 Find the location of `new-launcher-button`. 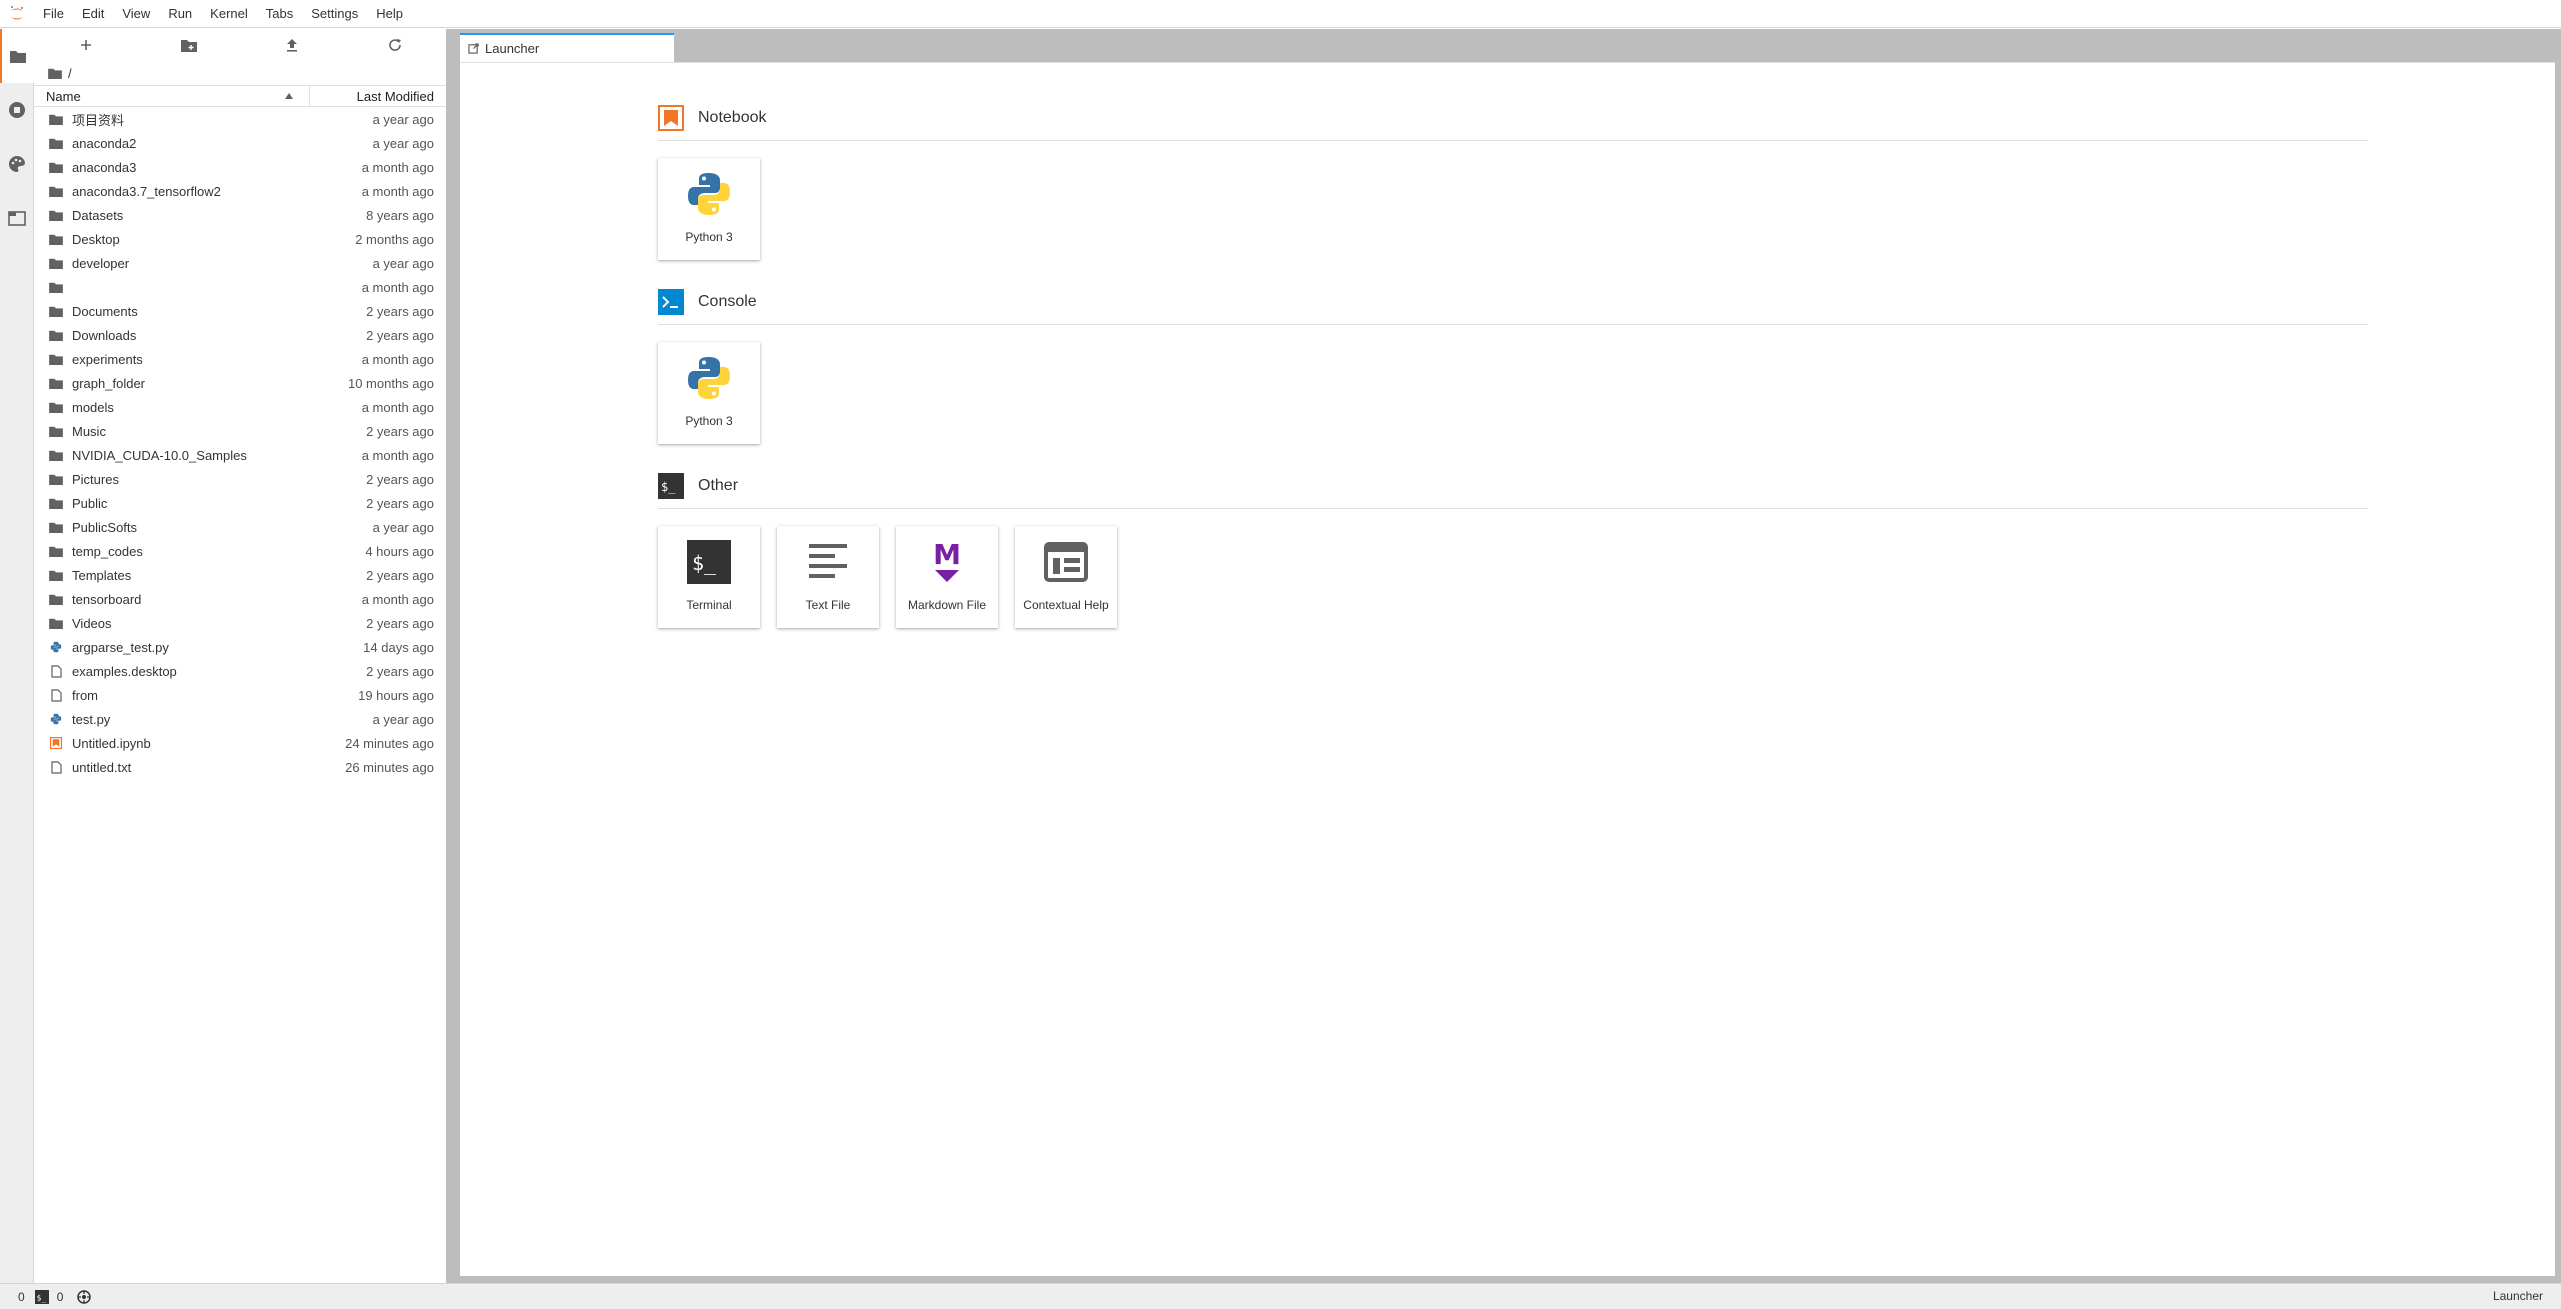

new-launcher-button is located at coordinates (85, 45).